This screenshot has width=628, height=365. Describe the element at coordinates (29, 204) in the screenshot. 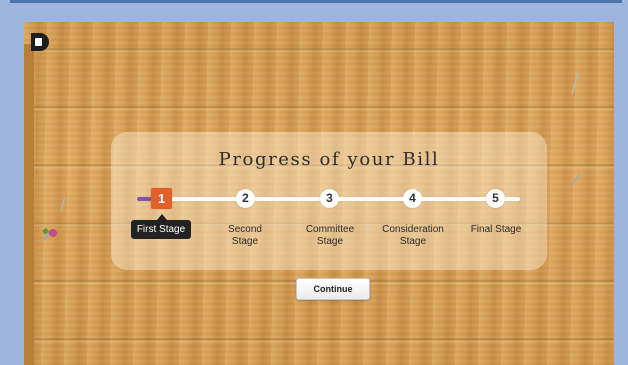

I see `left-edge-strip` at that location.